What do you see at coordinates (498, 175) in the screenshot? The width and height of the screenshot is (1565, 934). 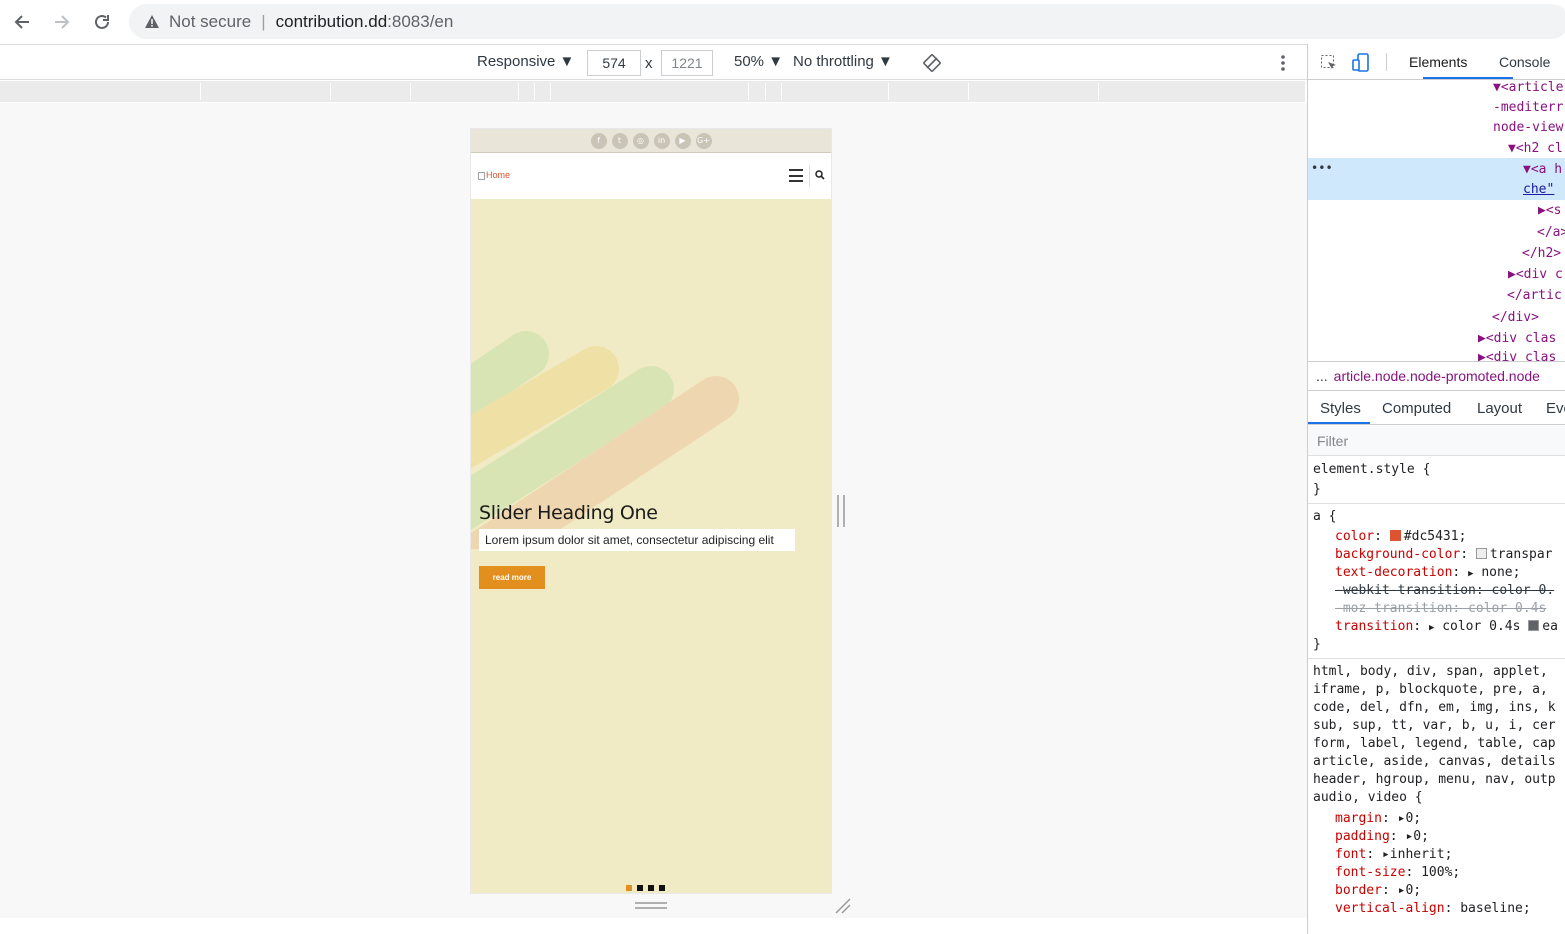 I see `logo-alt-text: Home` at bounding box center [498, 175].